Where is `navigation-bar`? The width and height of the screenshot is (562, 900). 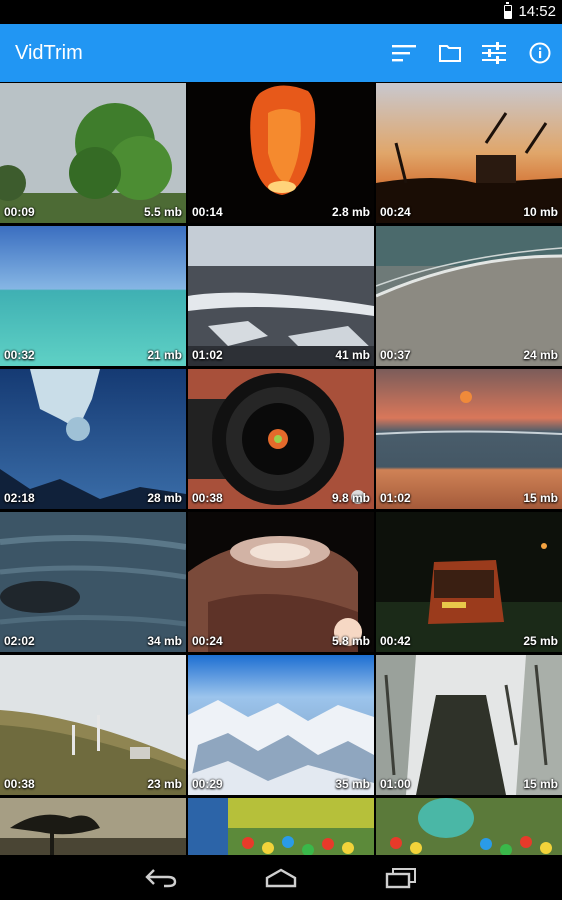
navigation-bar is located at coordinates (281, 877).